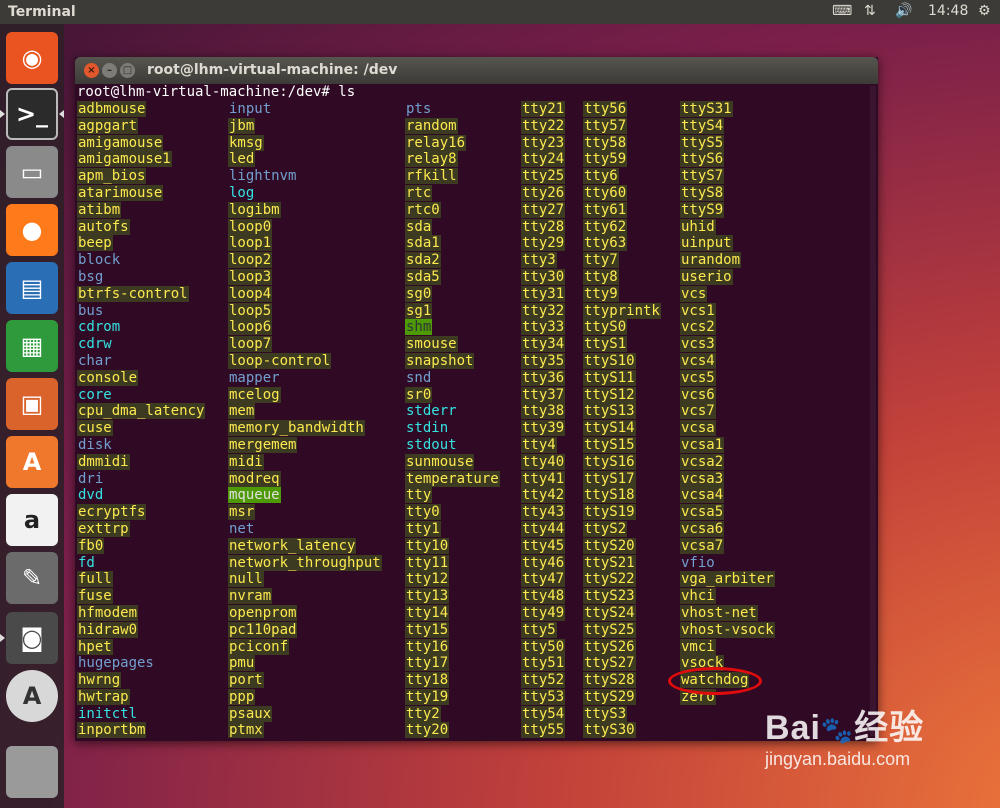  What do you see at coordinates (32, 346) in the screenshot?
I see `launcher-libreoffice-calc: ▦` at bounding box center [32, 346].